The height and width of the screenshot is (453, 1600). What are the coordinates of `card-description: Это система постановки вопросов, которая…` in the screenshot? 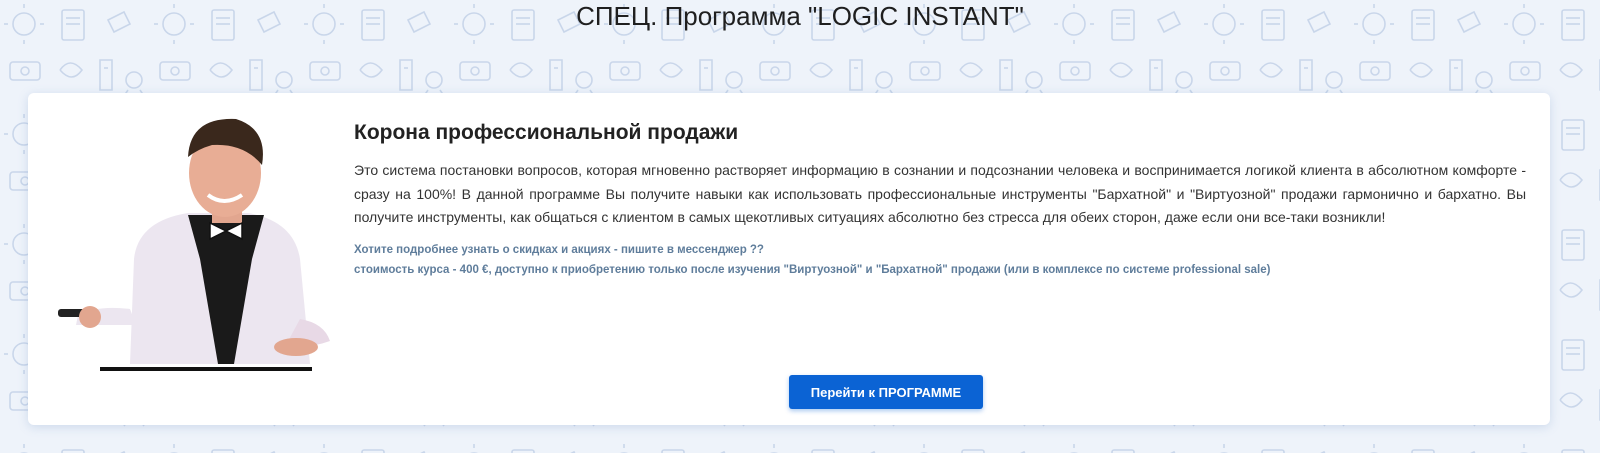 It's located at (940, 193).